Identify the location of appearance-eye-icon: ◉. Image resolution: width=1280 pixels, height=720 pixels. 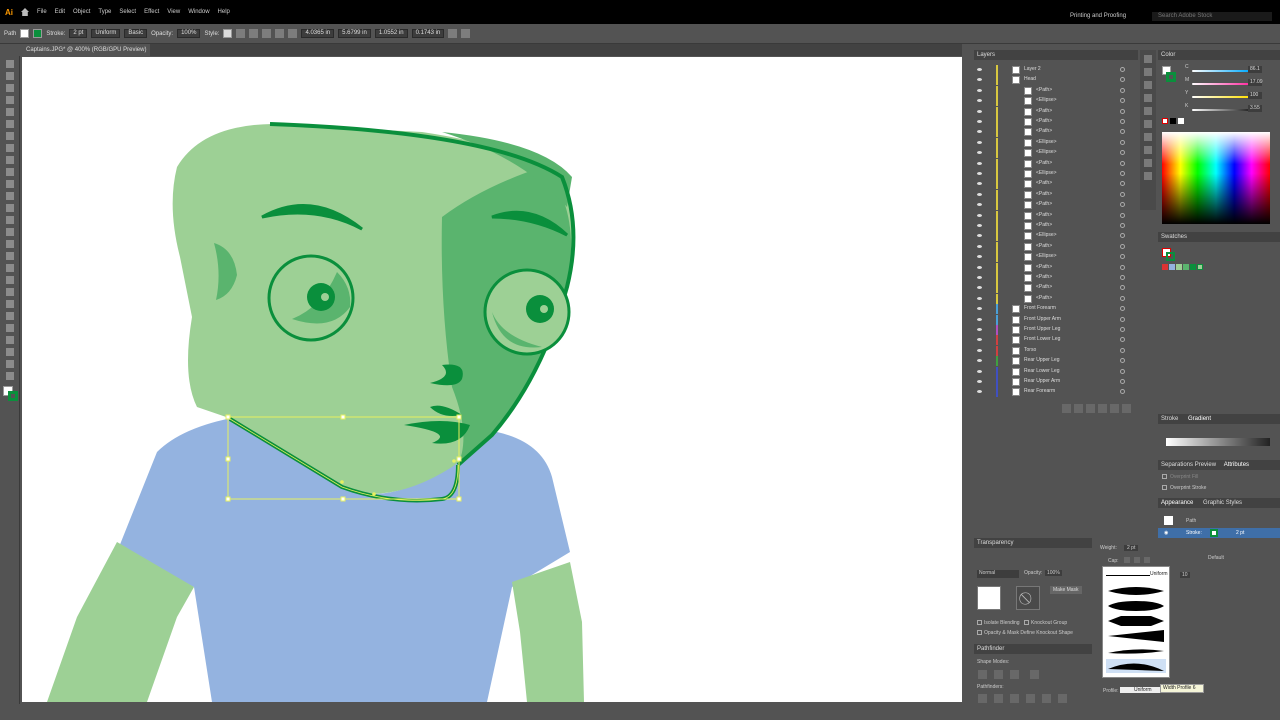
(1166, 533).